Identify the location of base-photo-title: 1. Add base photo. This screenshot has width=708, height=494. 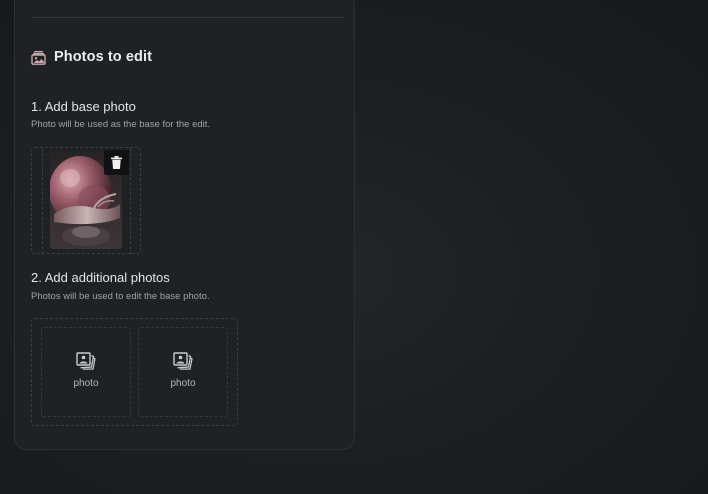
(83, 106).